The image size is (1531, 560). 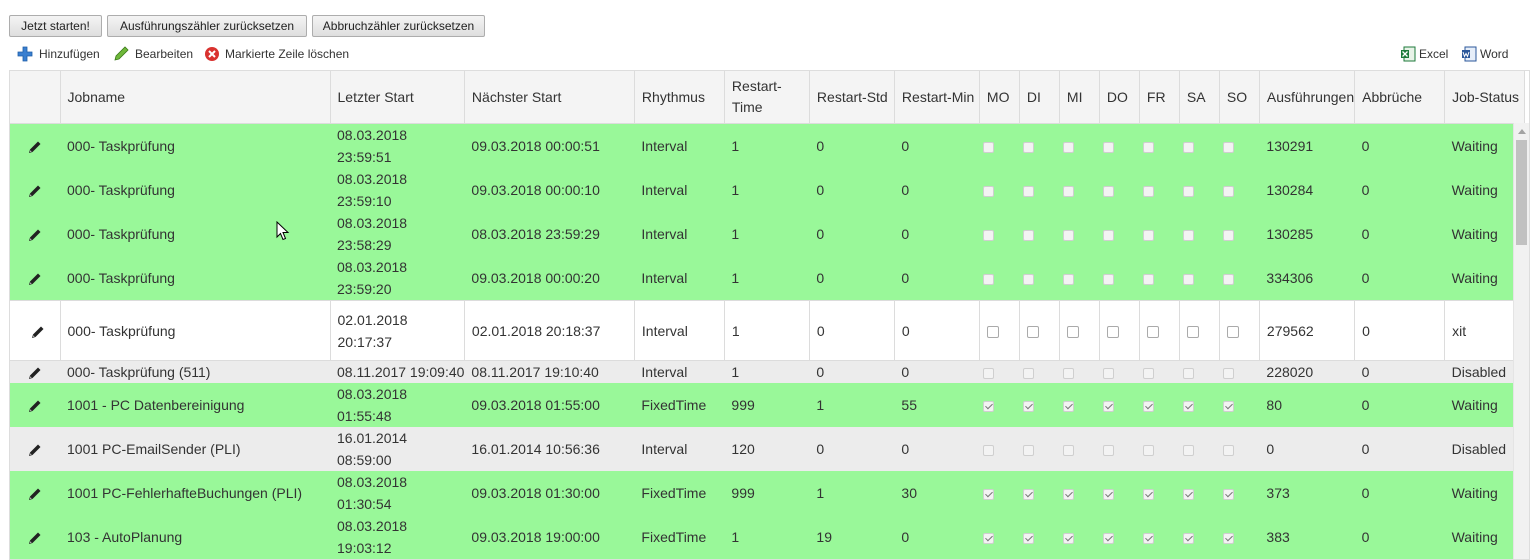 I want to click on header-mi: MI, so click(x=1079, y=97).